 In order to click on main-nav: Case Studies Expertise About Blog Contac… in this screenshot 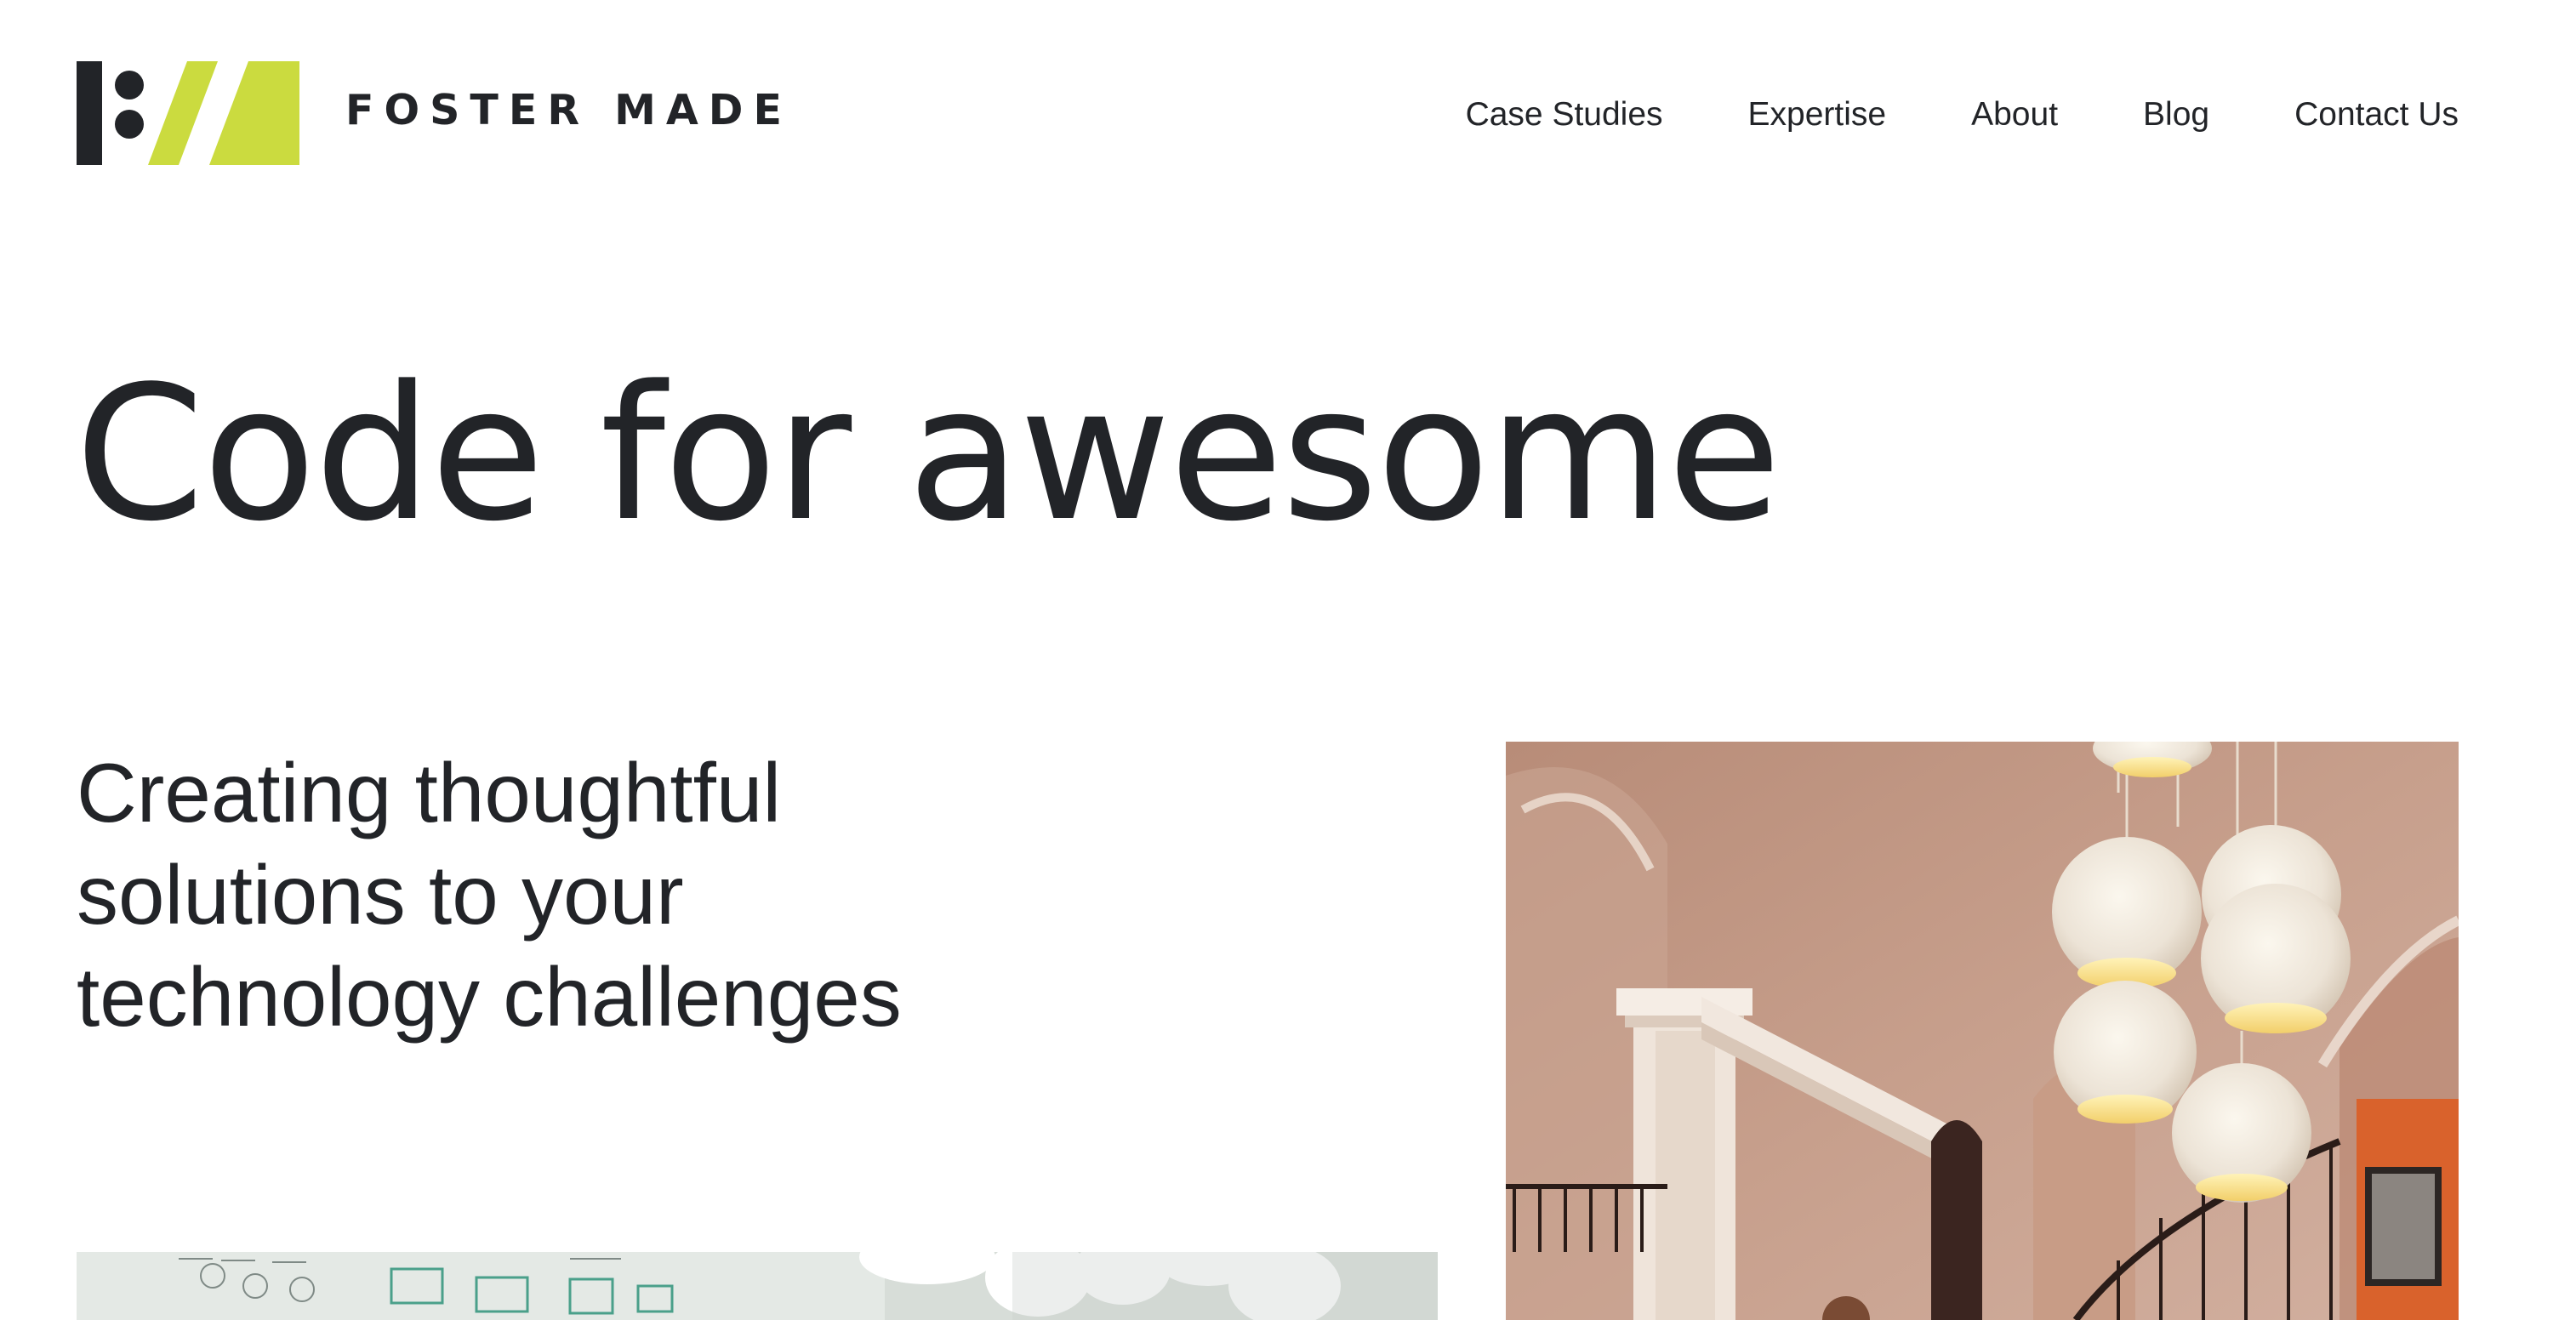, I will do `click(1962, 115)`.